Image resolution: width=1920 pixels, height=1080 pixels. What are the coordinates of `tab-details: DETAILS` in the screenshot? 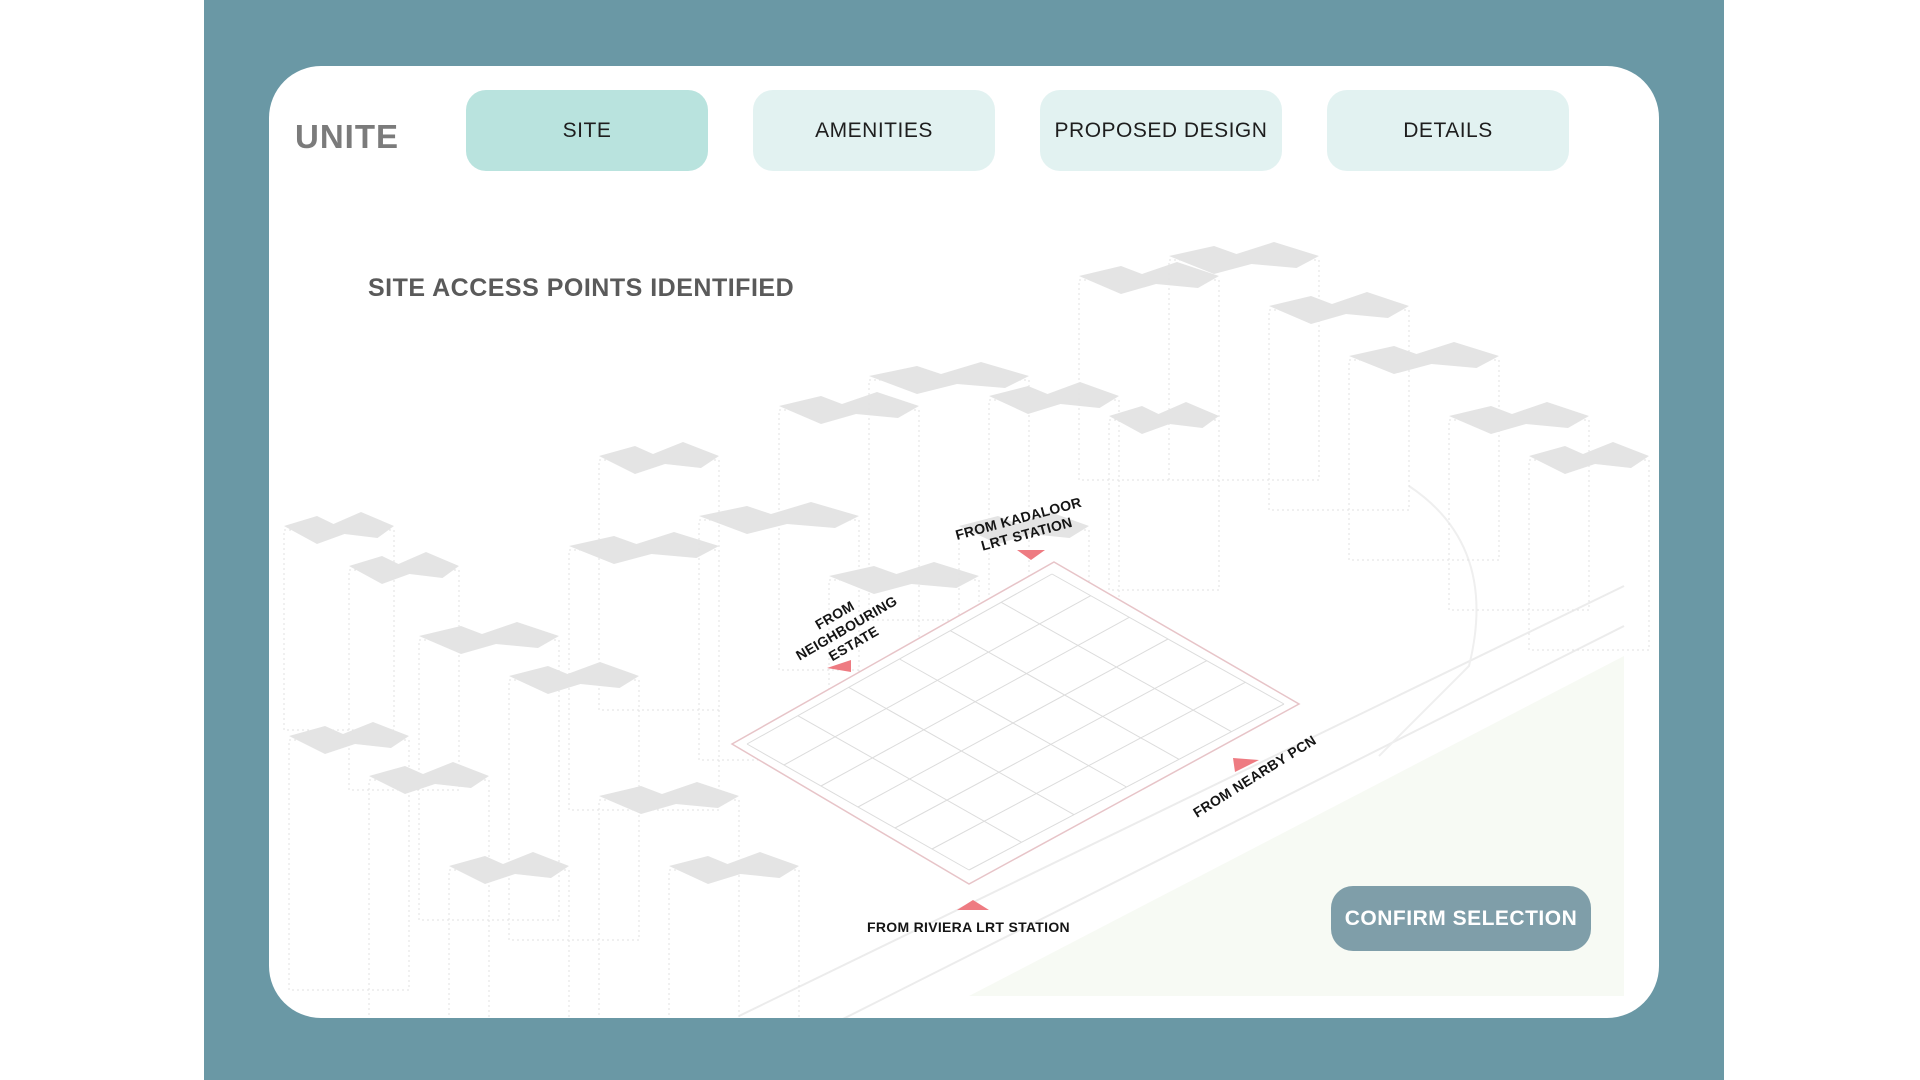 It's located at (1448, 130).